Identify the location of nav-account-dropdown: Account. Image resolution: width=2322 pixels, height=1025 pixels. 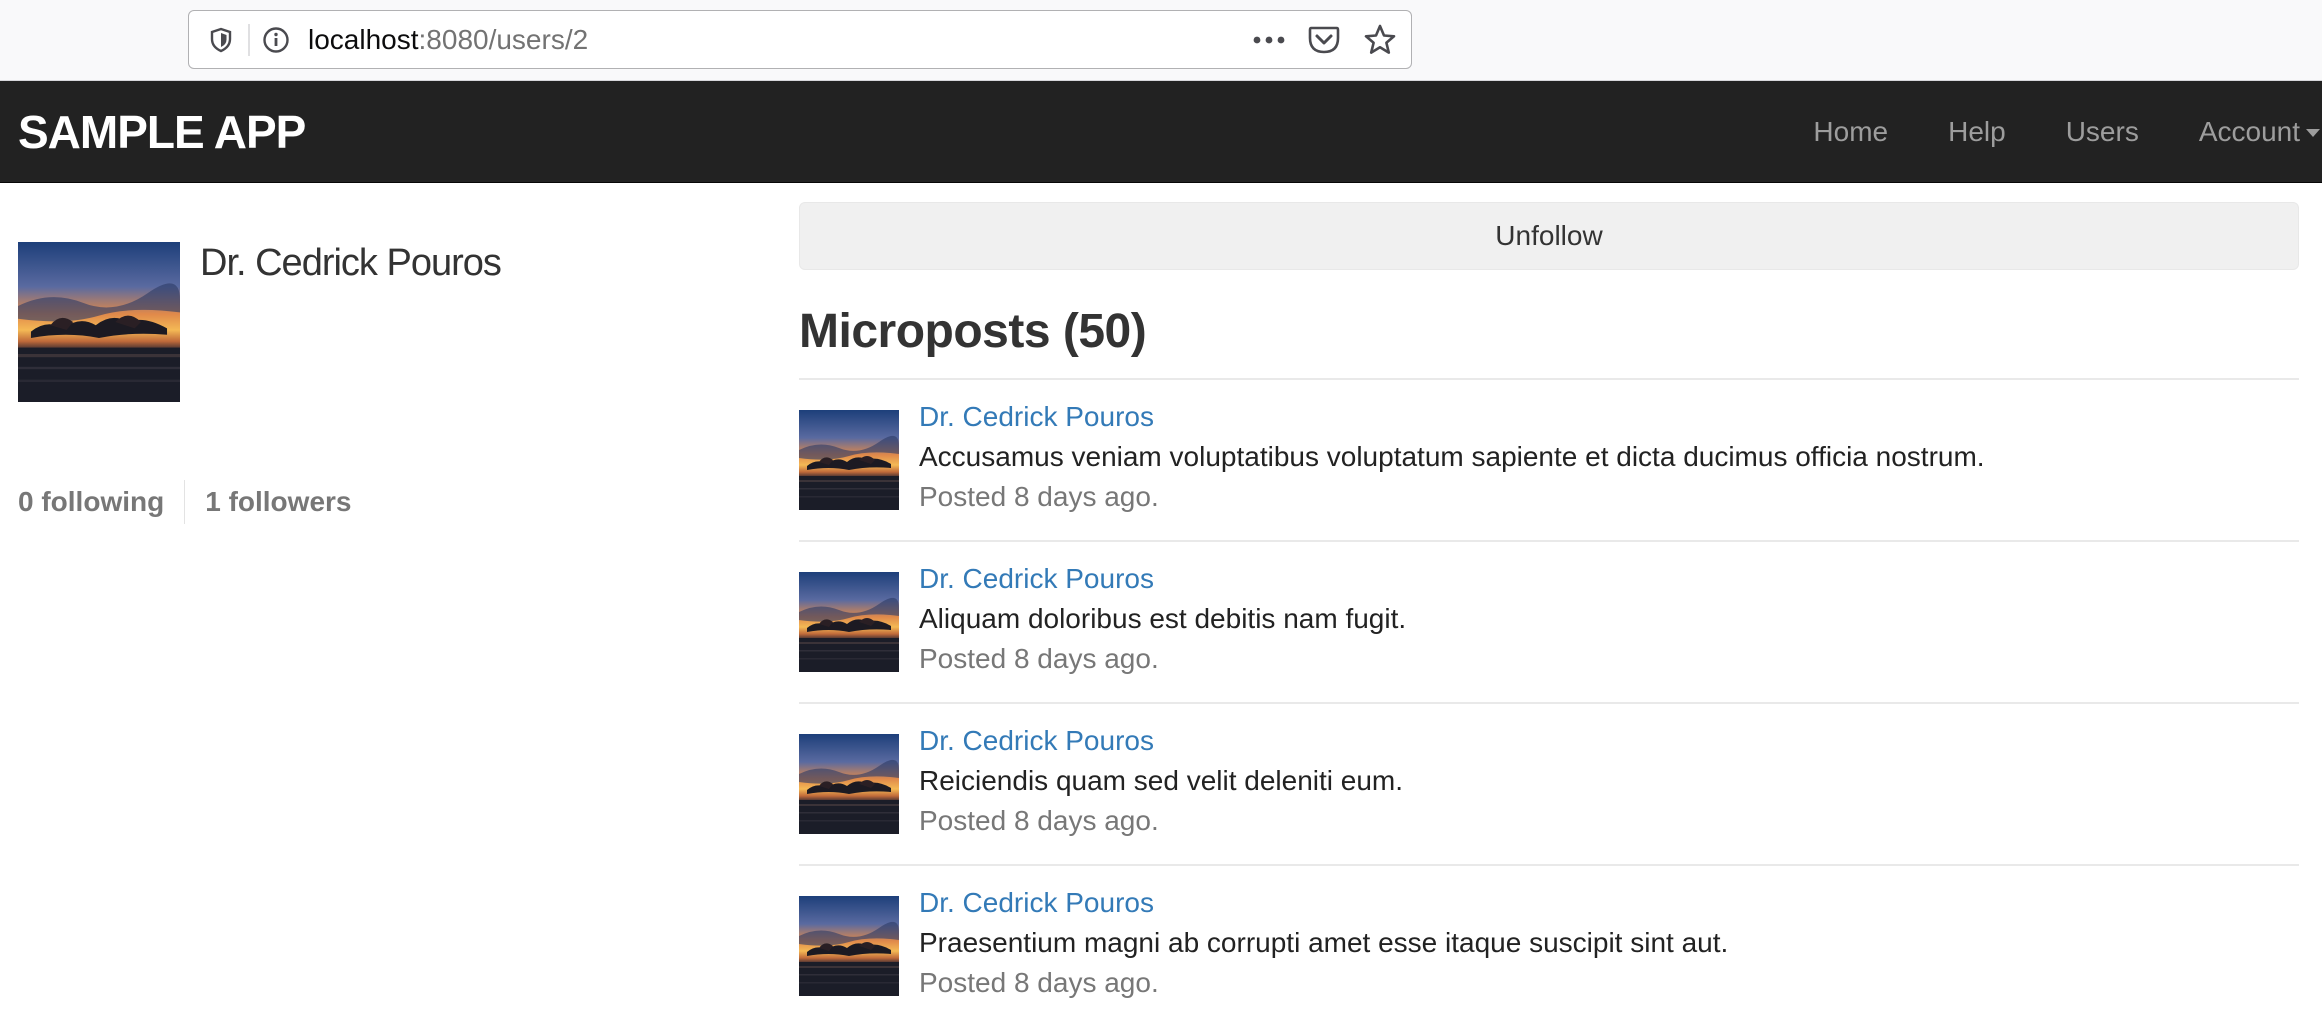
(2245, 132).